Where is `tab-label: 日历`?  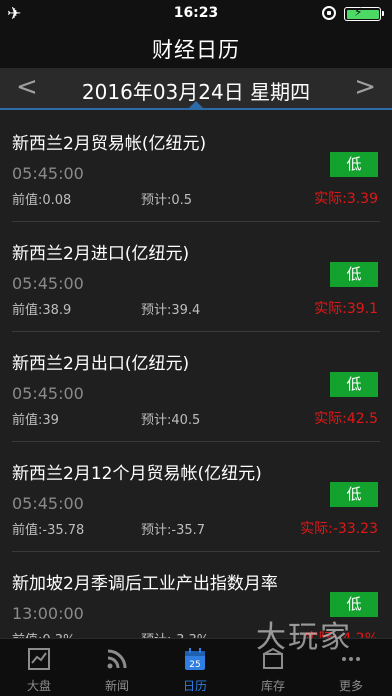
tab-label: 日历 is located at coordinates (194, 686).